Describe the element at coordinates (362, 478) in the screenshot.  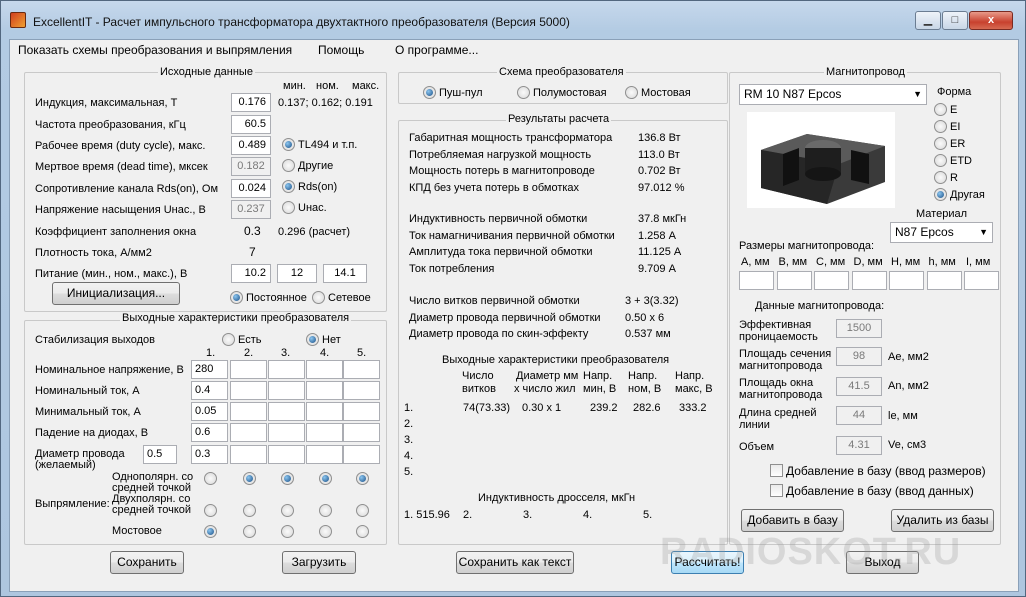
I see `rect-radio-r1-c5` at that location.